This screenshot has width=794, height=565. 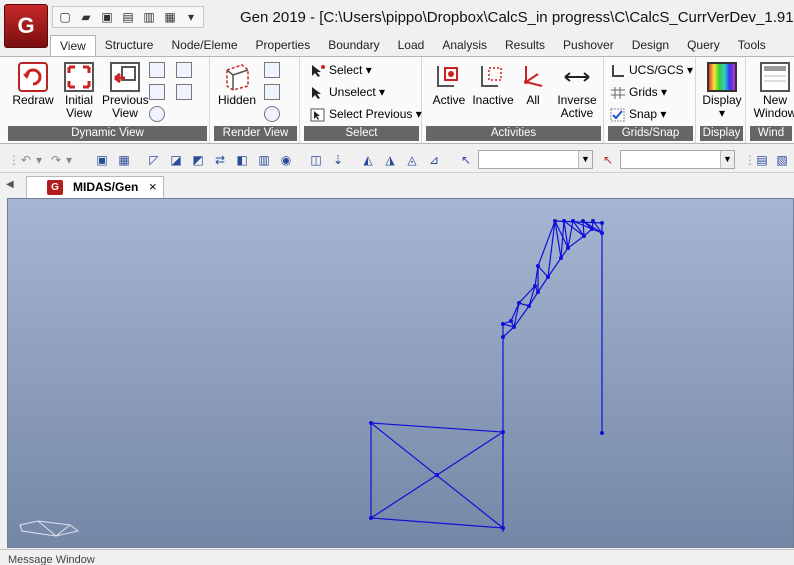 I want to click on message-window-label: Message Window, so click(x=51, y=559).